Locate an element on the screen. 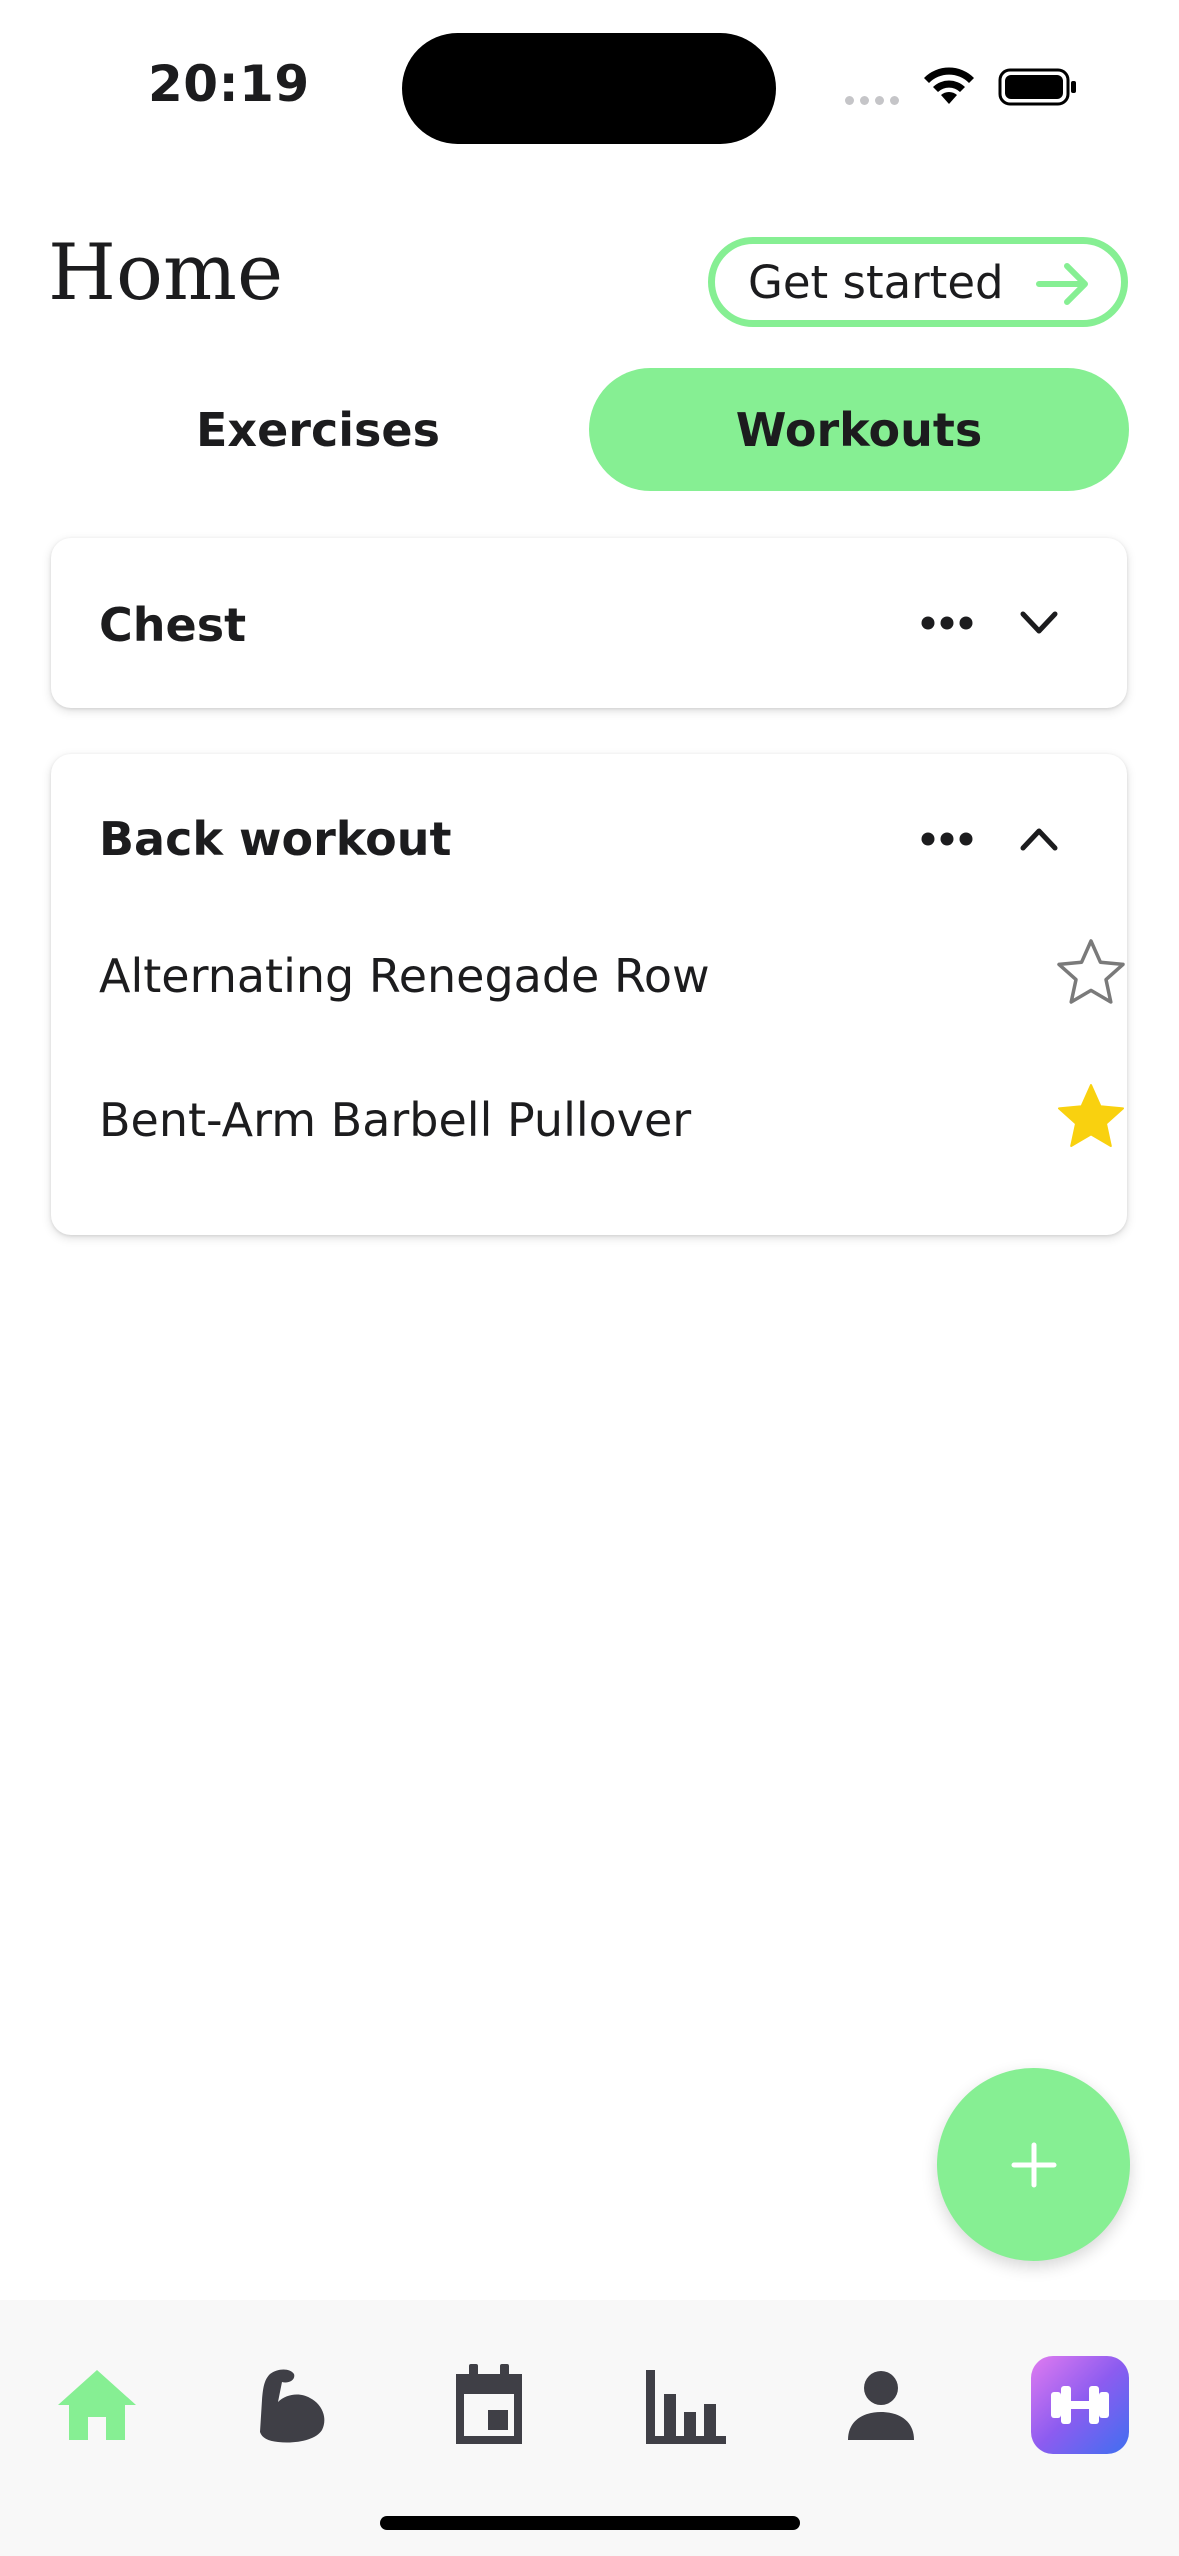 The width and height of the screenshot is (1179, 2556). page-title: Home is located at coordinates (166, 273).